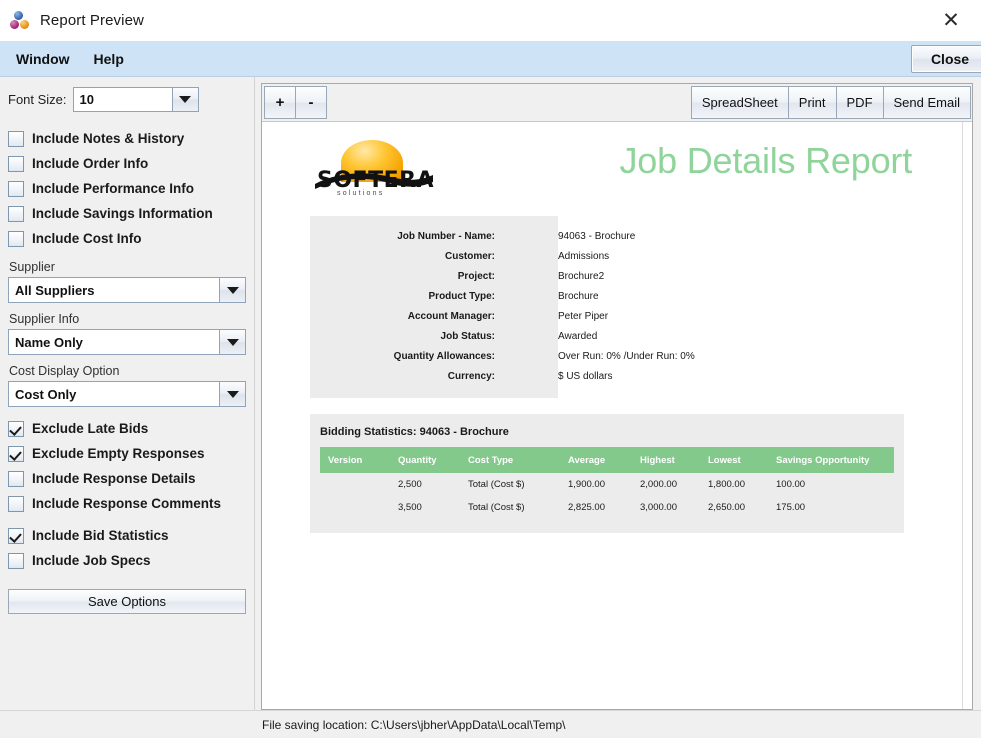  I want to click on cell-savings: 100.00, so click(791, 484).